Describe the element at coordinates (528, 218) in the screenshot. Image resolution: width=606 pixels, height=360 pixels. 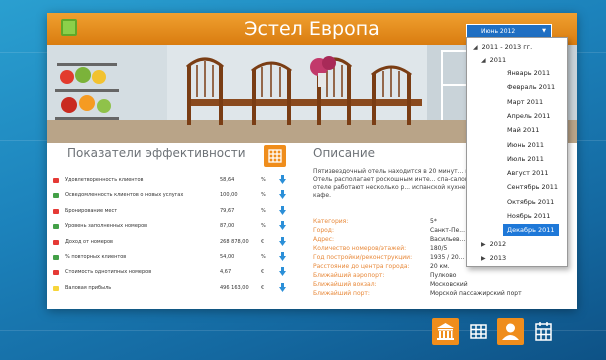
I see `tree-month-item: Ноябрь 2011` at that location.